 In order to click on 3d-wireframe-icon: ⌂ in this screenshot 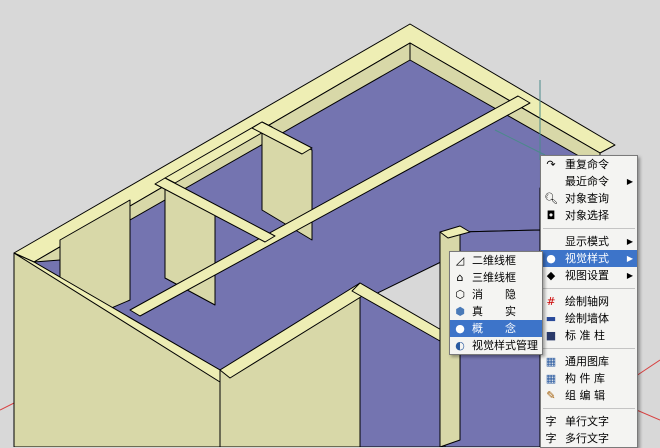, I will do `click(460, 277)`.